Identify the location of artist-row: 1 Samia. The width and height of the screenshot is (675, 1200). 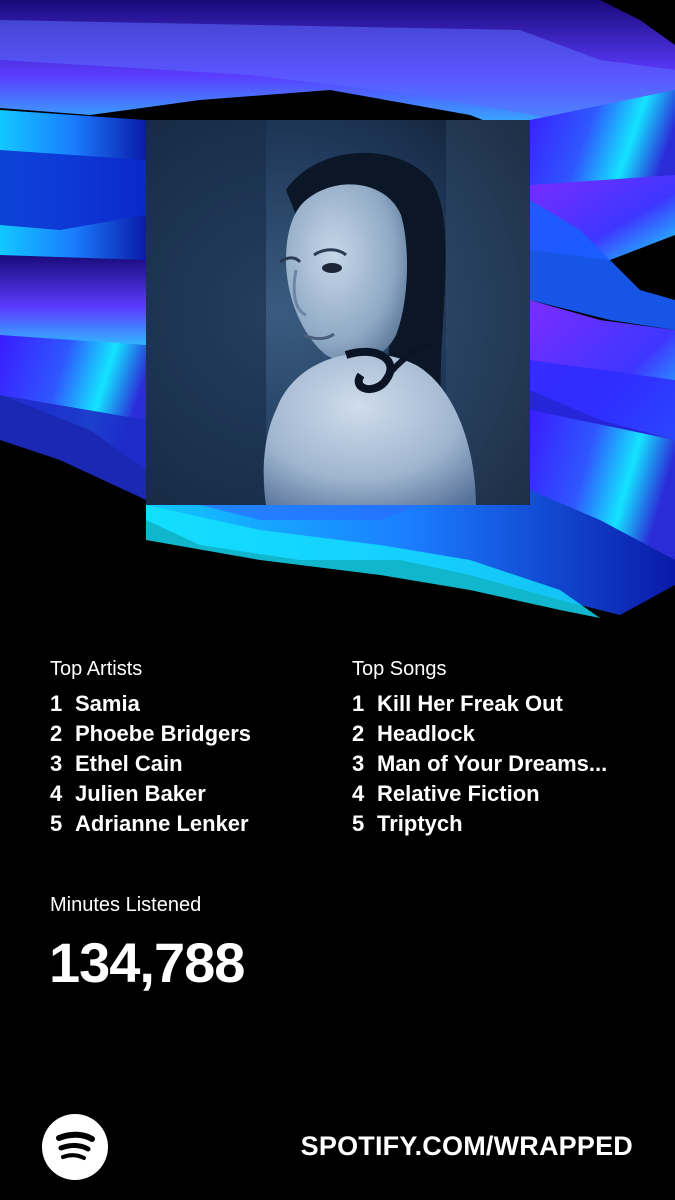
(200, 704).